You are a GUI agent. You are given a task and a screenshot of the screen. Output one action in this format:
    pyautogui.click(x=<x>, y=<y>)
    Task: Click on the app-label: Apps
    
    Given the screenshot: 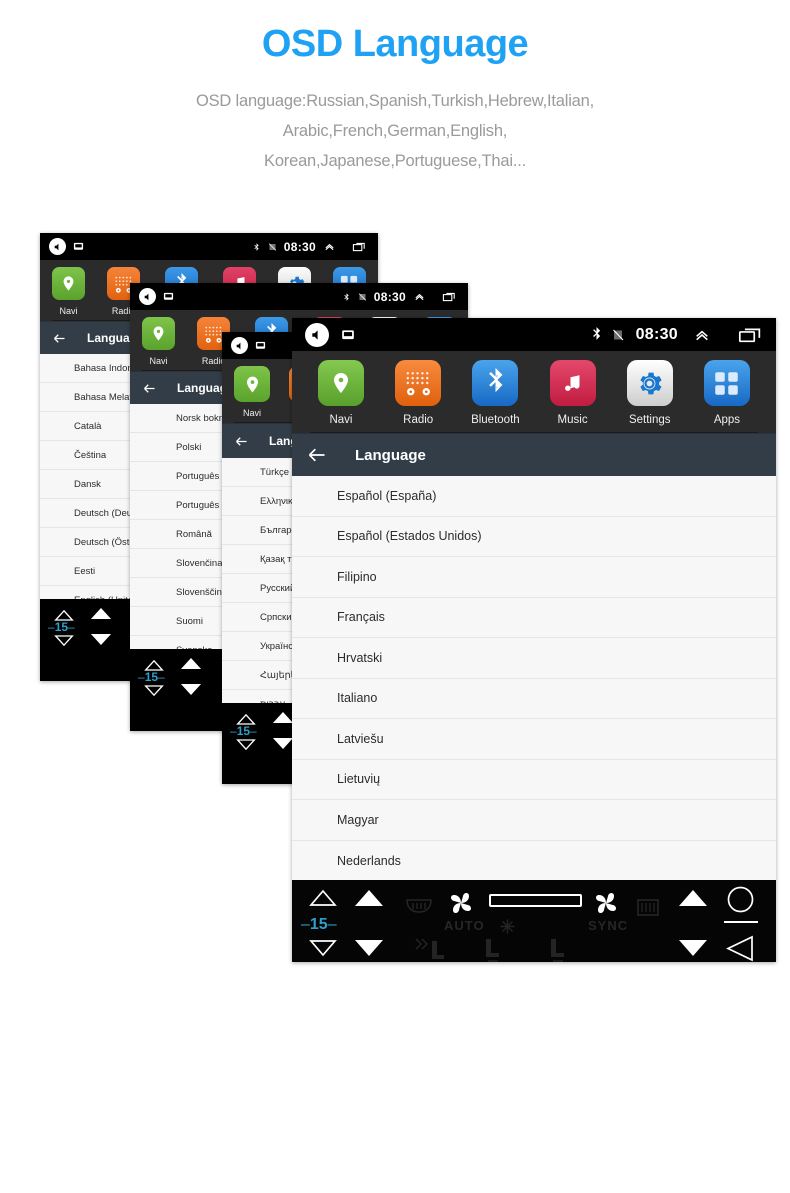 What is the action you would take?
    pyautogui.click(x=727, y=420)
    